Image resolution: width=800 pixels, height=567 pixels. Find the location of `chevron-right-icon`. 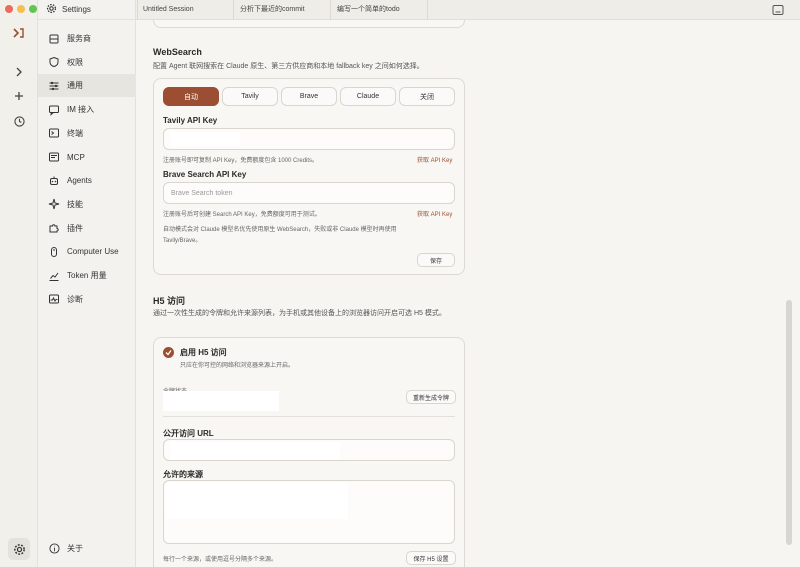

chevron-right-icon is located at coordinates (19, 72).